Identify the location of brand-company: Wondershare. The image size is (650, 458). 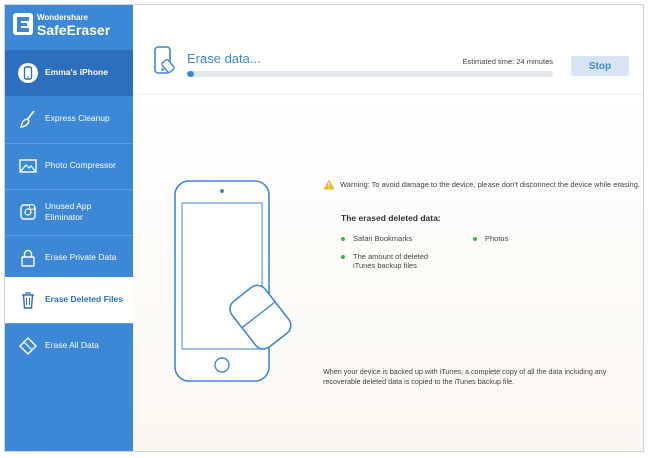
(62, 17).